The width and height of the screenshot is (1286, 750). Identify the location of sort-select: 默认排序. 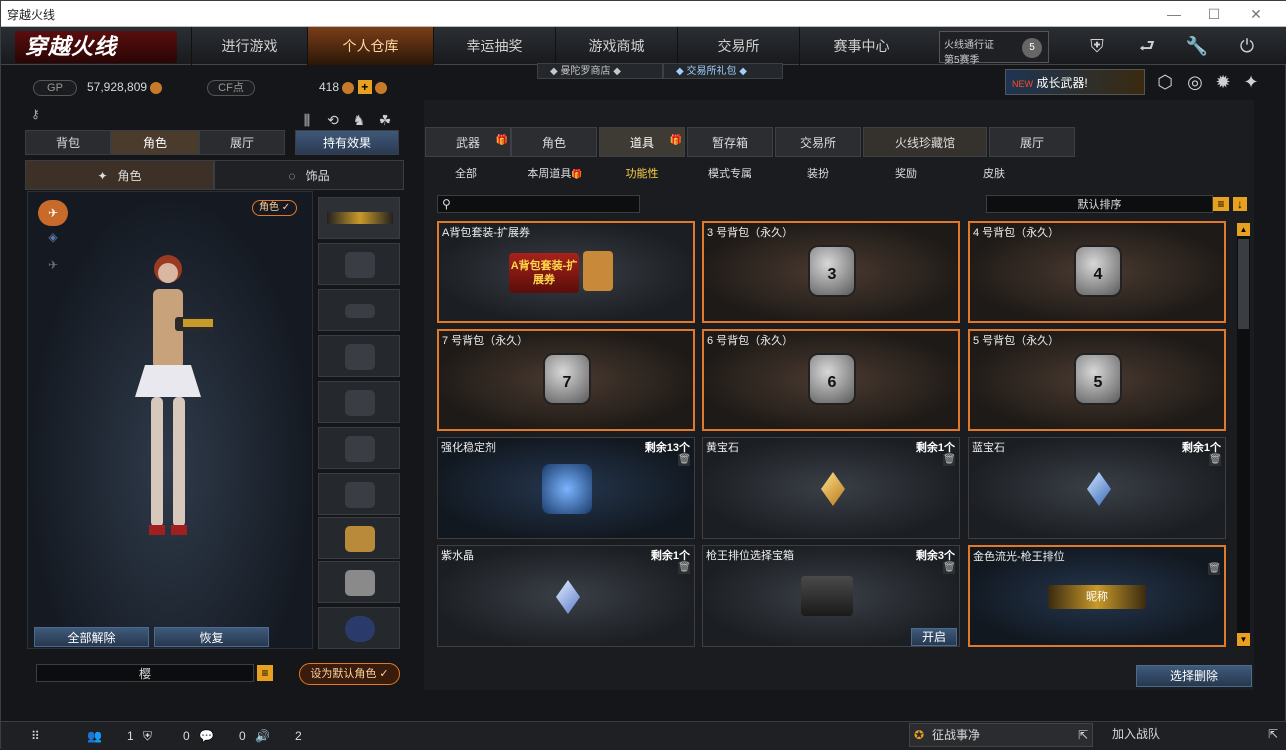
(1099, 204).